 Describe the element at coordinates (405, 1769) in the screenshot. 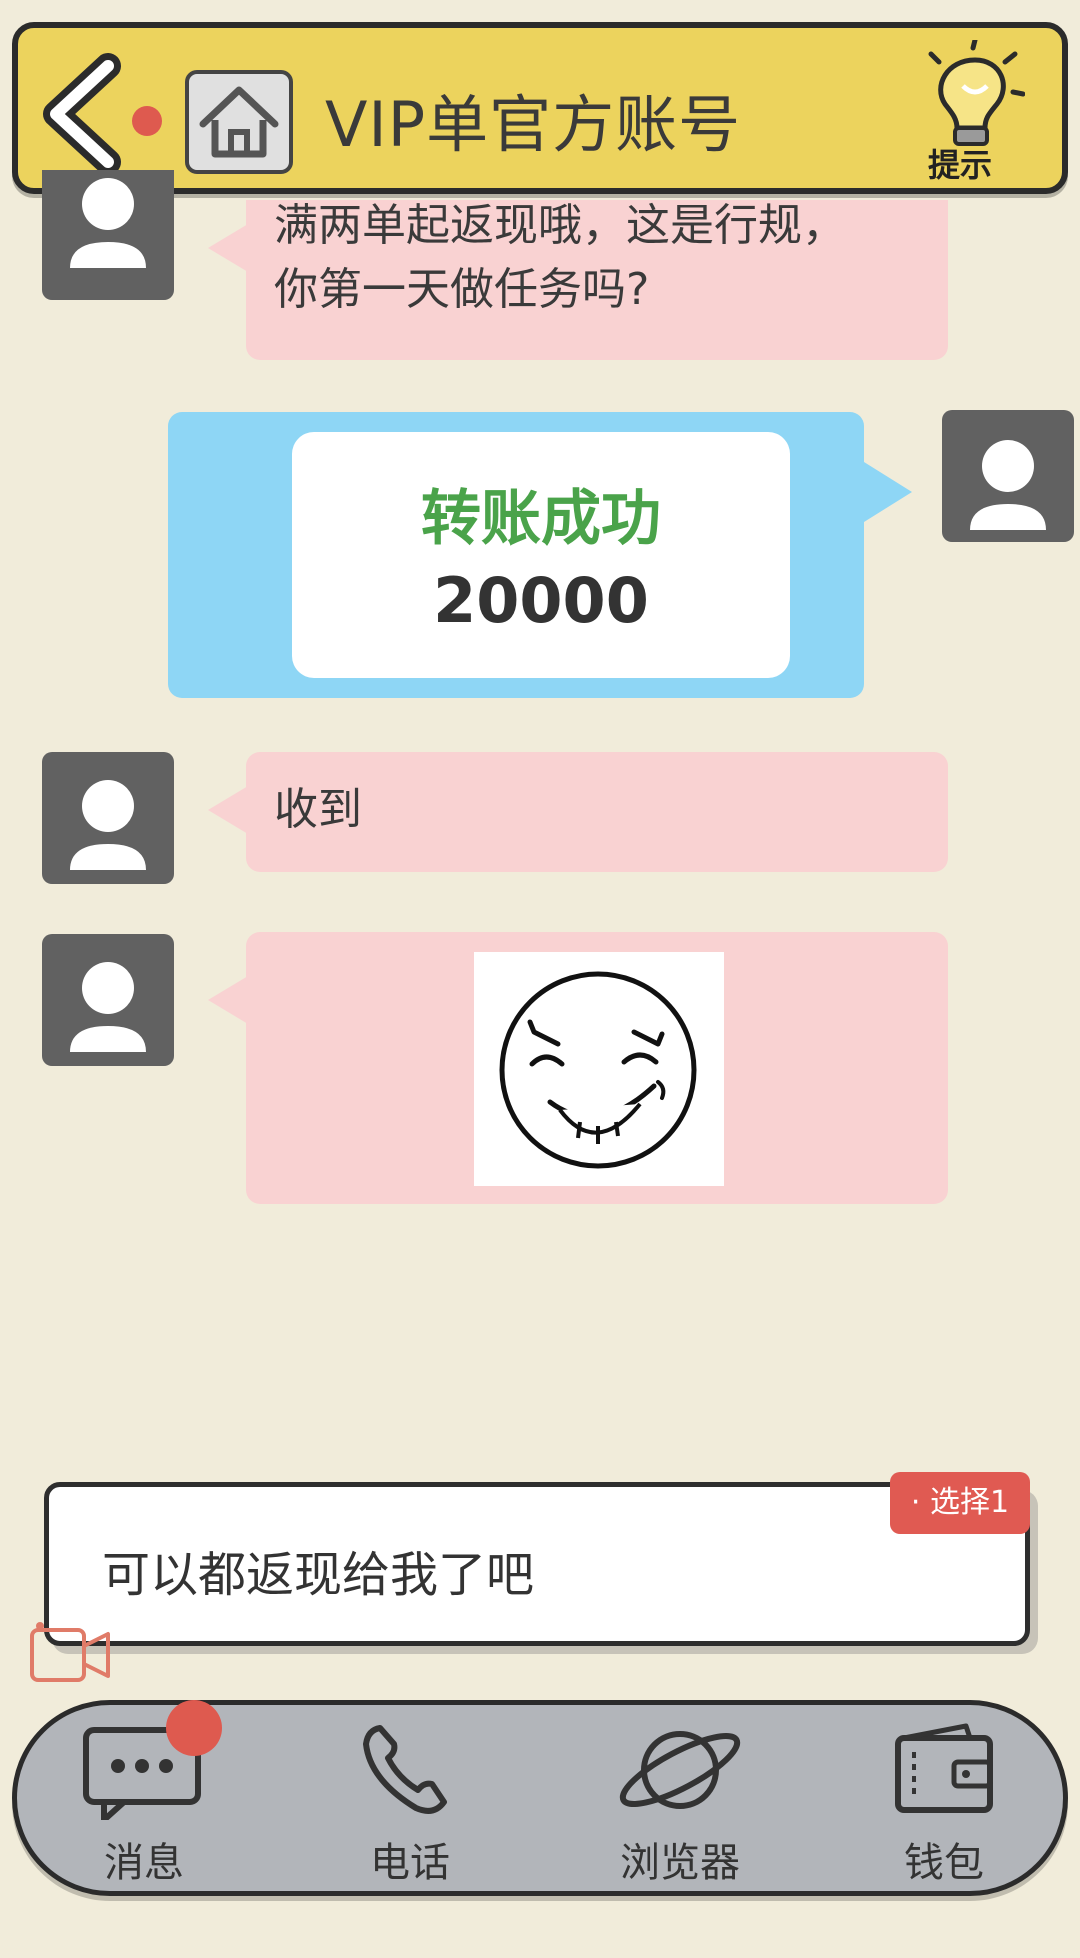

I see `phone-icon` at that location.